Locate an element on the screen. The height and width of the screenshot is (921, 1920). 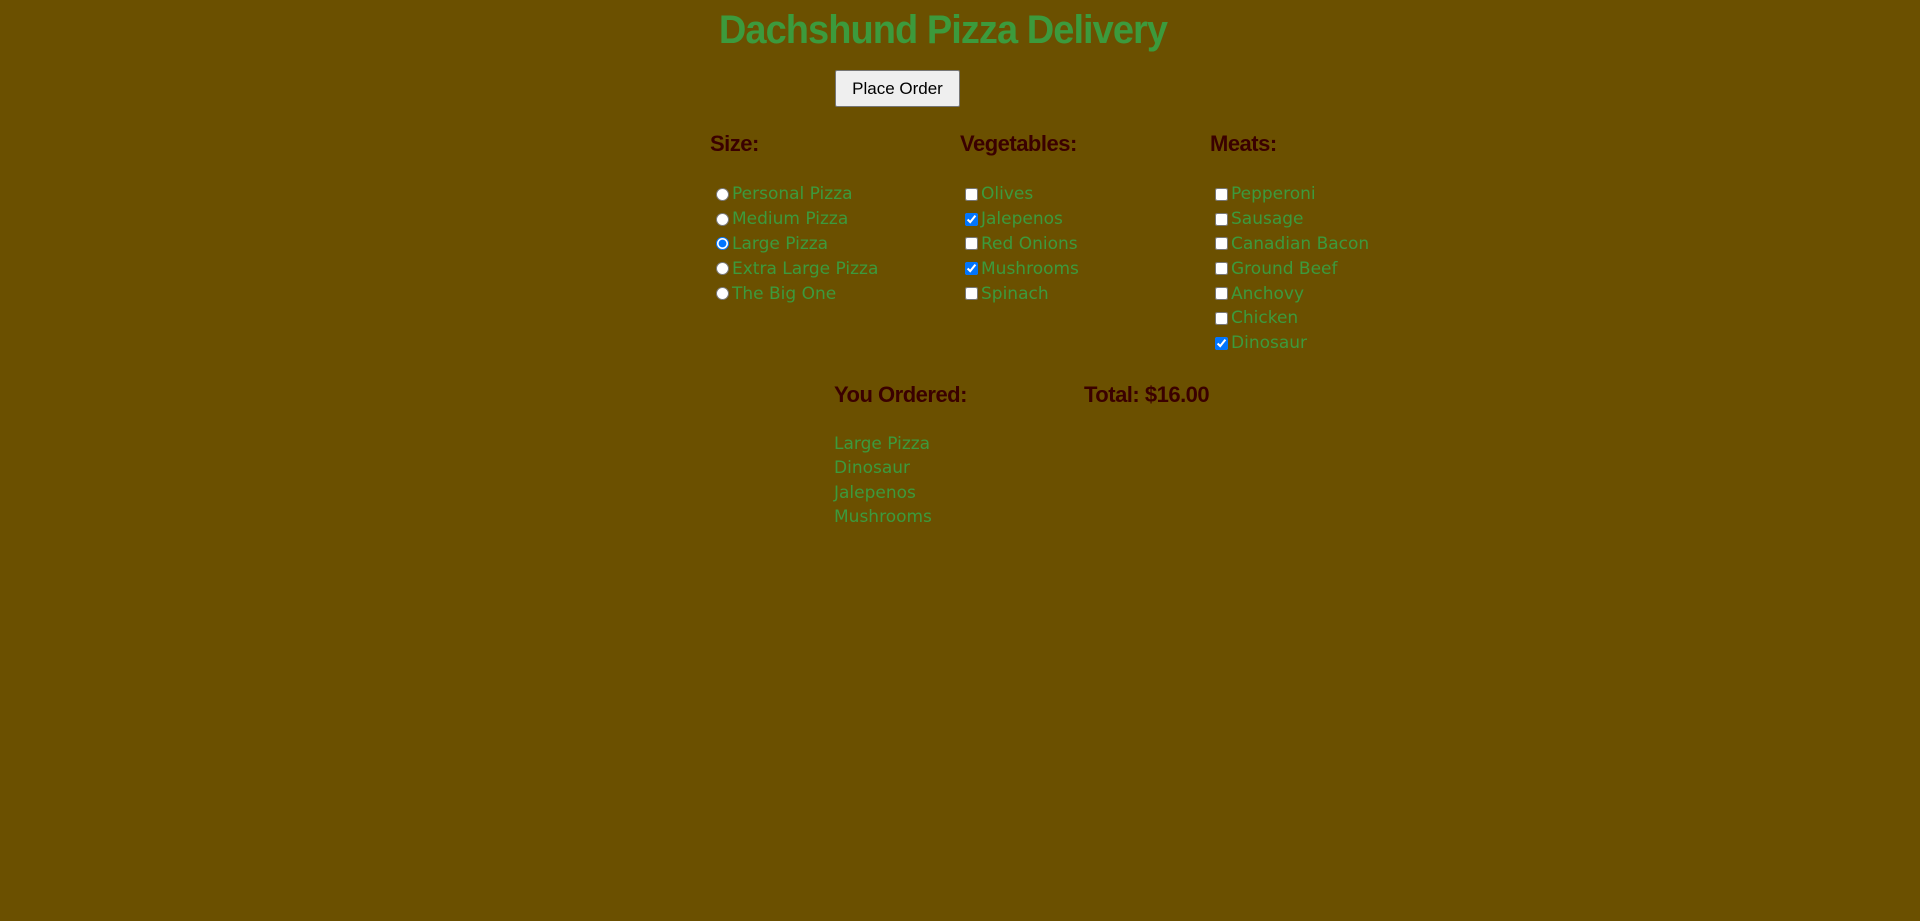
meat-checkbox-canadian-bacon is located at coordinates (1221, 244).